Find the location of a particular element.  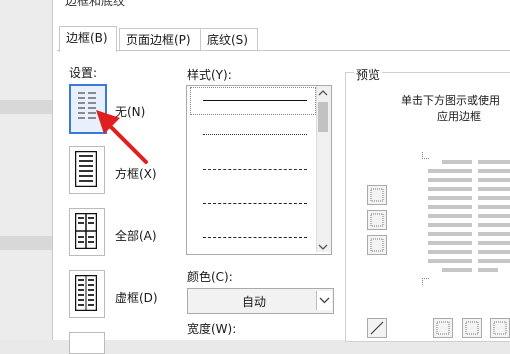

setting-all-icon is located at coordinates (86, 231).